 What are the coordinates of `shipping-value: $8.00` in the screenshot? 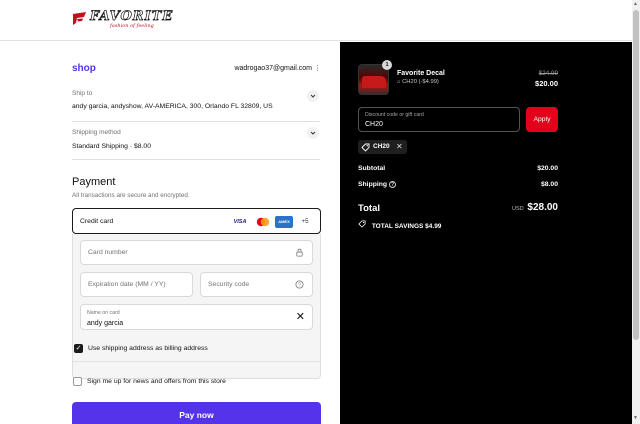 It's located at (549, 184).